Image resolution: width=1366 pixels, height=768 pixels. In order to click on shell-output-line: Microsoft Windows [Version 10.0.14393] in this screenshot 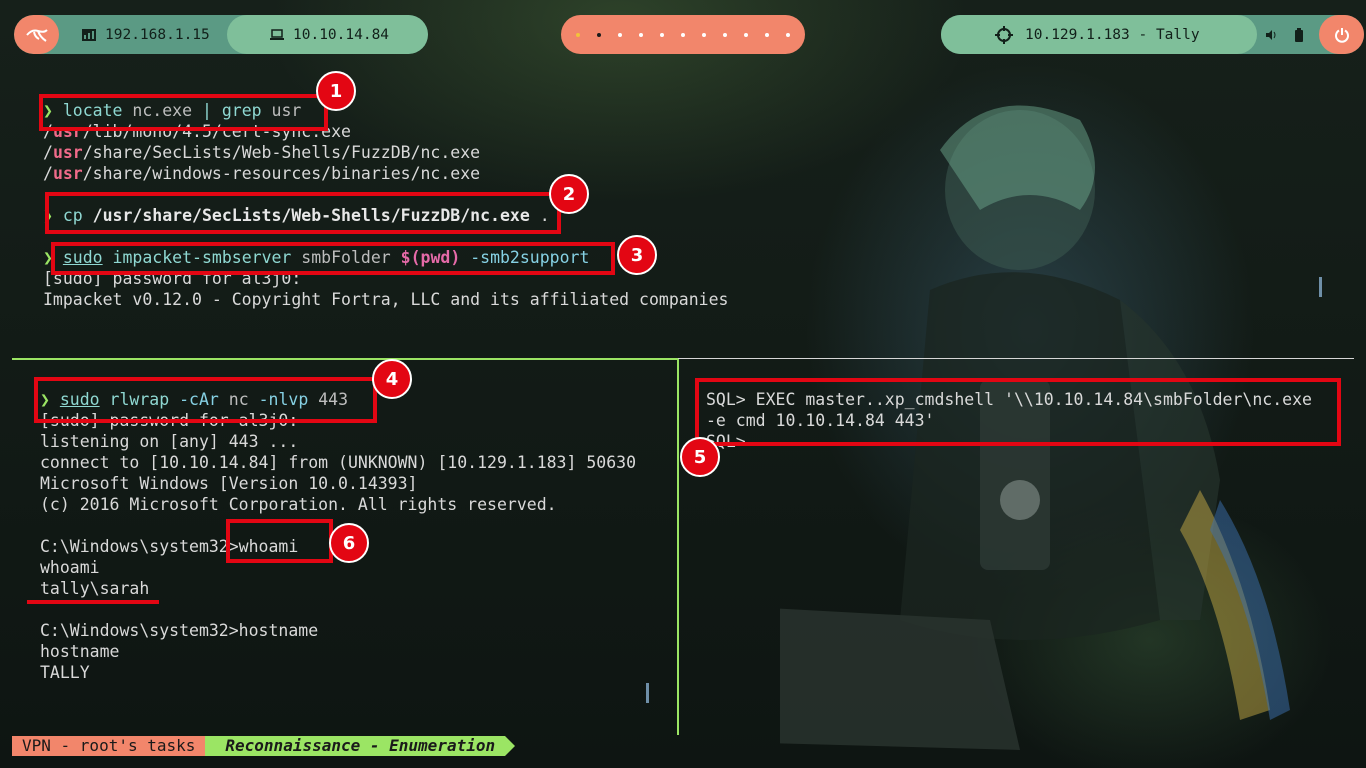, I will do `click(229, 483)`.